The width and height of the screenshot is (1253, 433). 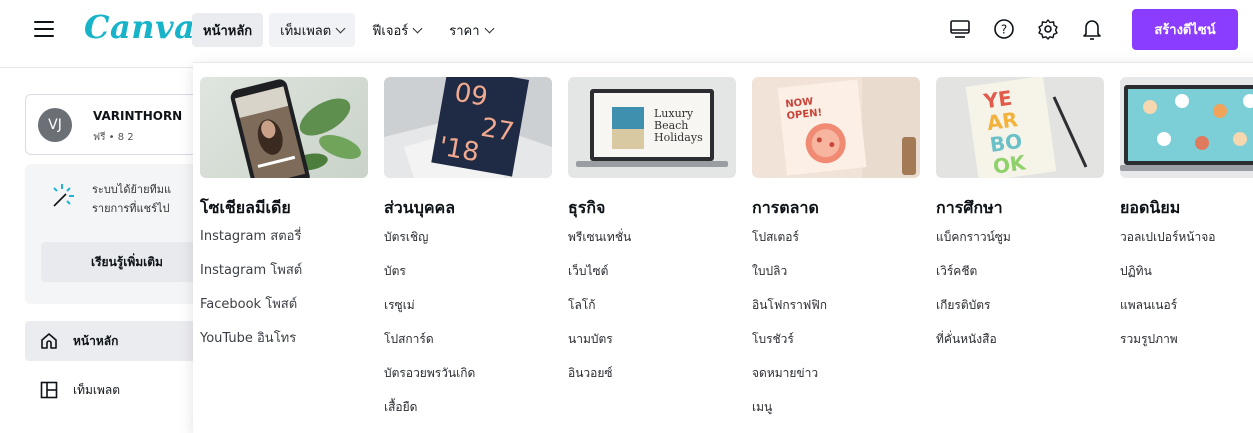 I want to click on marketing-thumbnail: NOW OPEN!, so click(x=836, y=127).